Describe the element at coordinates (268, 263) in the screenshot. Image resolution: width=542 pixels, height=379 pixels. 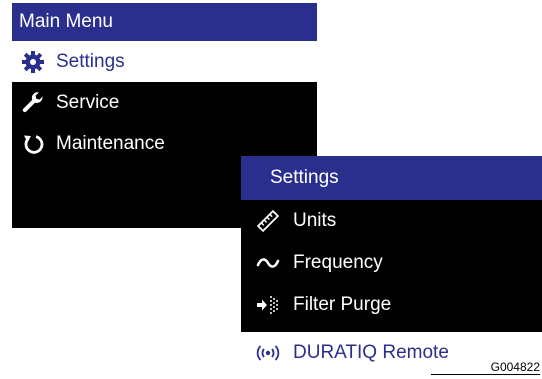
I see `tilde-icon` at that location.